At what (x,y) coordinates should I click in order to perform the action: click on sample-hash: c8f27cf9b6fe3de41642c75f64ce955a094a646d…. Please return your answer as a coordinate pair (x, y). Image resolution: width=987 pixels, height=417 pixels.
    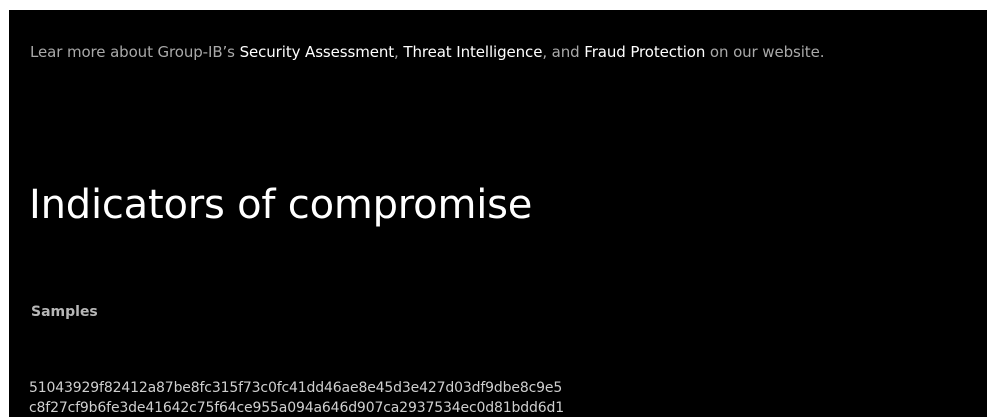
    Looking at the image, I should click on (296, 408).